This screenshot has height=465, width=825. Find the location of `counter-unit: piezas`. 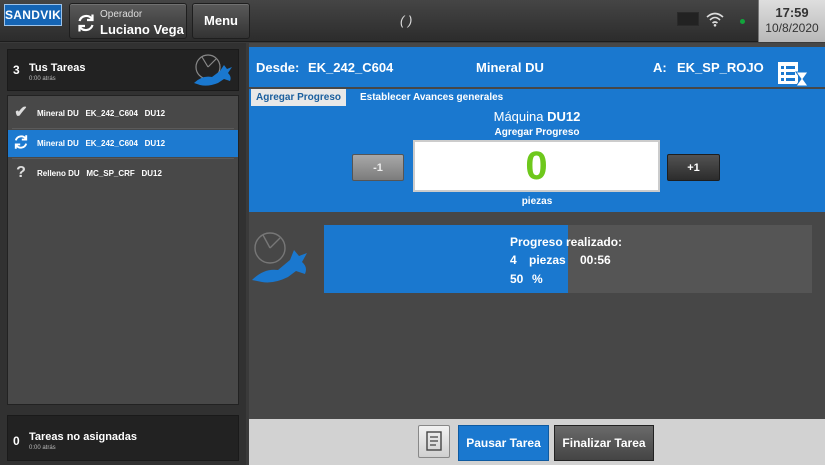

counter-unit: piezas is located at coordinates (537, 201).